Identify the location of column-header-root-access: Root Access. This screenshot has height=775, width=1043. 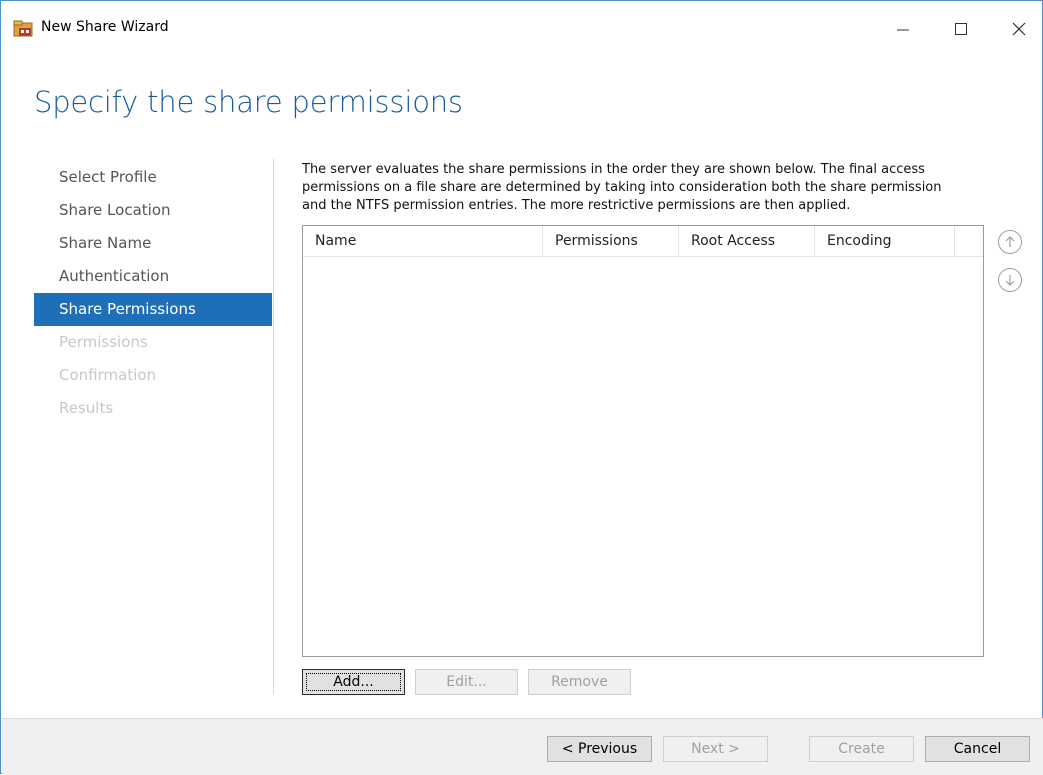
(747, 241).